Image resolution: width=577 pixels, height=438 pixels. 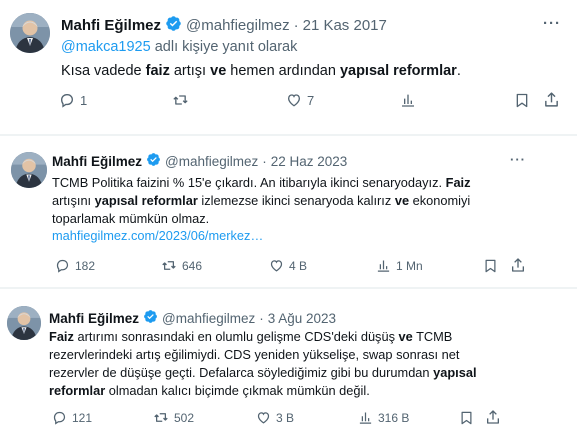 What do you see at coordinates (296, 200) in the screenshot?
I see `text-segment: izlemezse ikinci senaryoda kalırız` at bounding box center [296, 200].